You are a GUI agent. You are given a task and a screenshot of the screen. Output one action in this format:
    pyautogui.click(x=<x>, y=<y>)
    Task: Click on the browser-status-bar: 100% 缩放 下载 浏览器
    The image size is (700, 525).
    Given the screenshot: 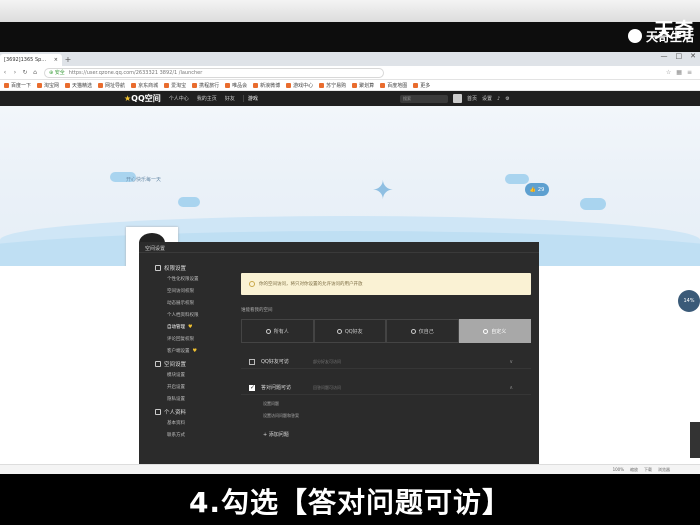 What is the action you would take?
    pyautogui.click(x=350, y=469)
    